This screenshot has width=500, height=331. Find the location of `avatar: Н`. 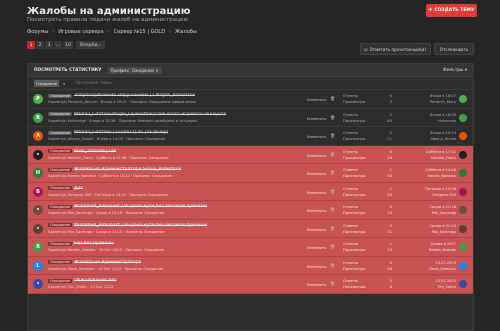

avatar: Н is located at coordinates (38, 173).